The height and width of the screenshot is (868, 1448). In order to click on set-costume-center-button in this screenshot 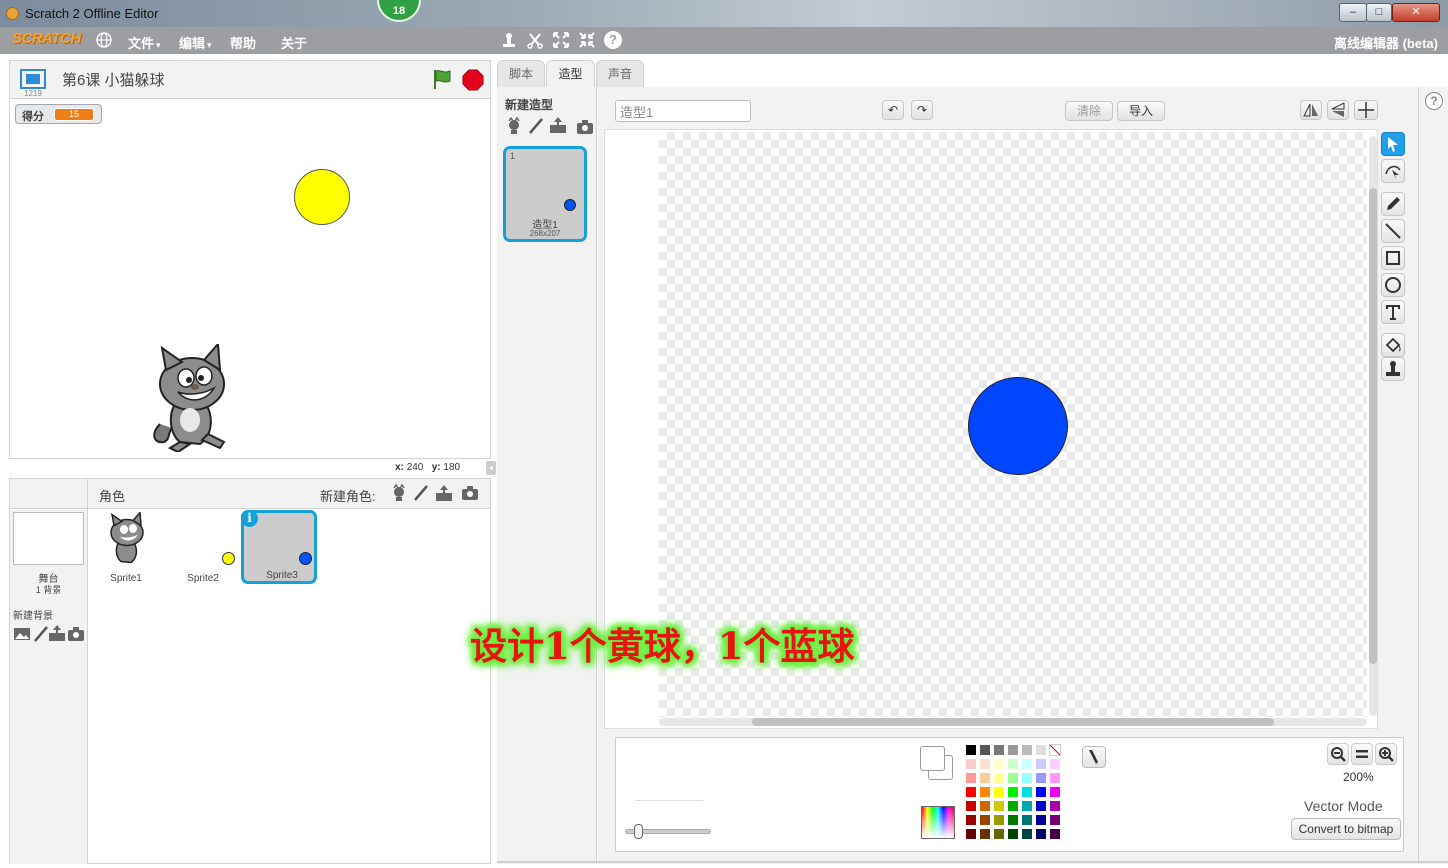, I will do `click(1366, 110)`.